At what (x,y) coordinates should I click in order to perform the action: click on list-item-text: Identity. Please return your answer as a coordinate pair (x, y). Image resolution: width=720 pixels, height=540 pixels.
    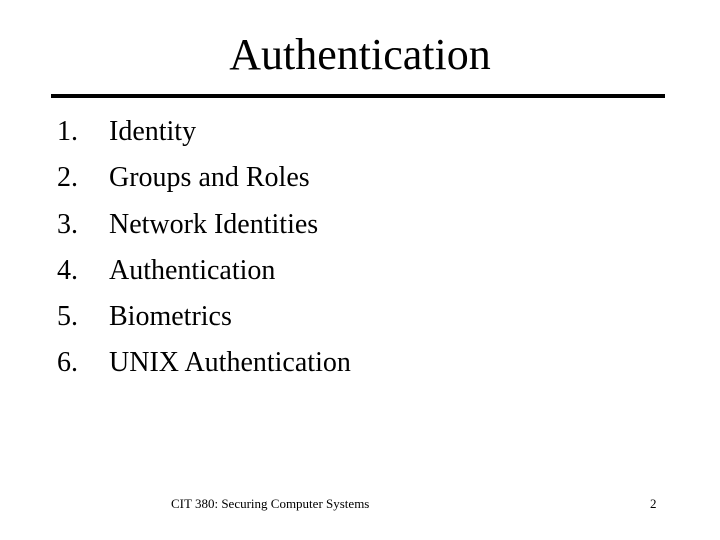
    Looking at the image, I should click on (153, 131).